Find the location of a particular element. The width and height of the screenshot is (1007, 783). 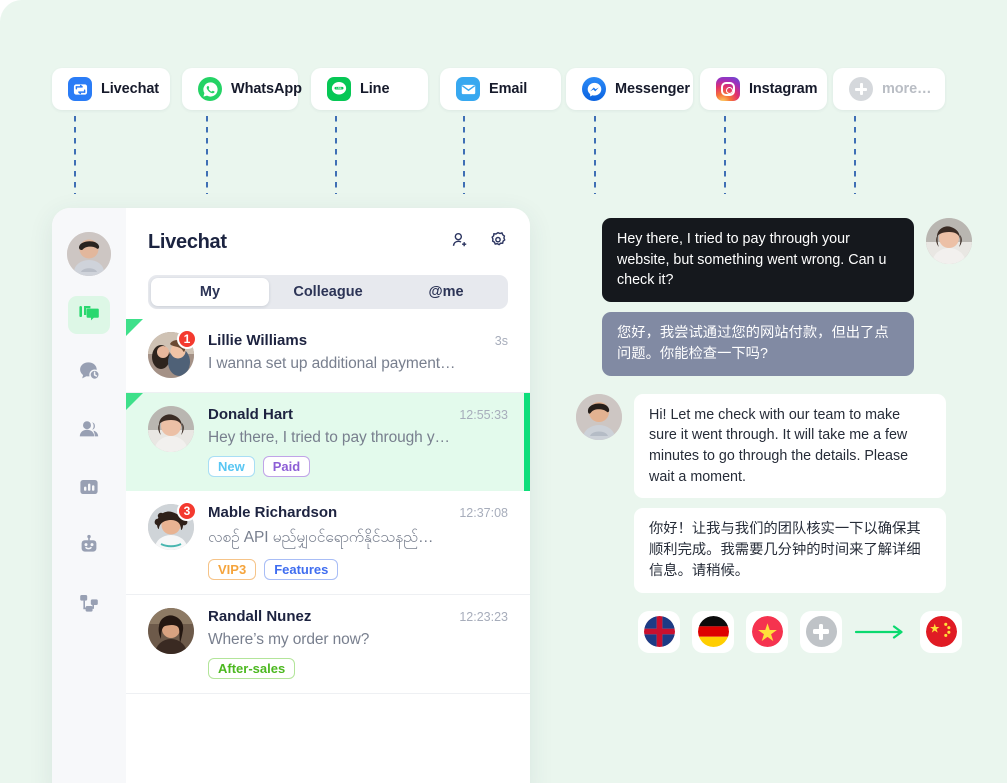

bar-chart-icon is located at coordinates (89, 489).